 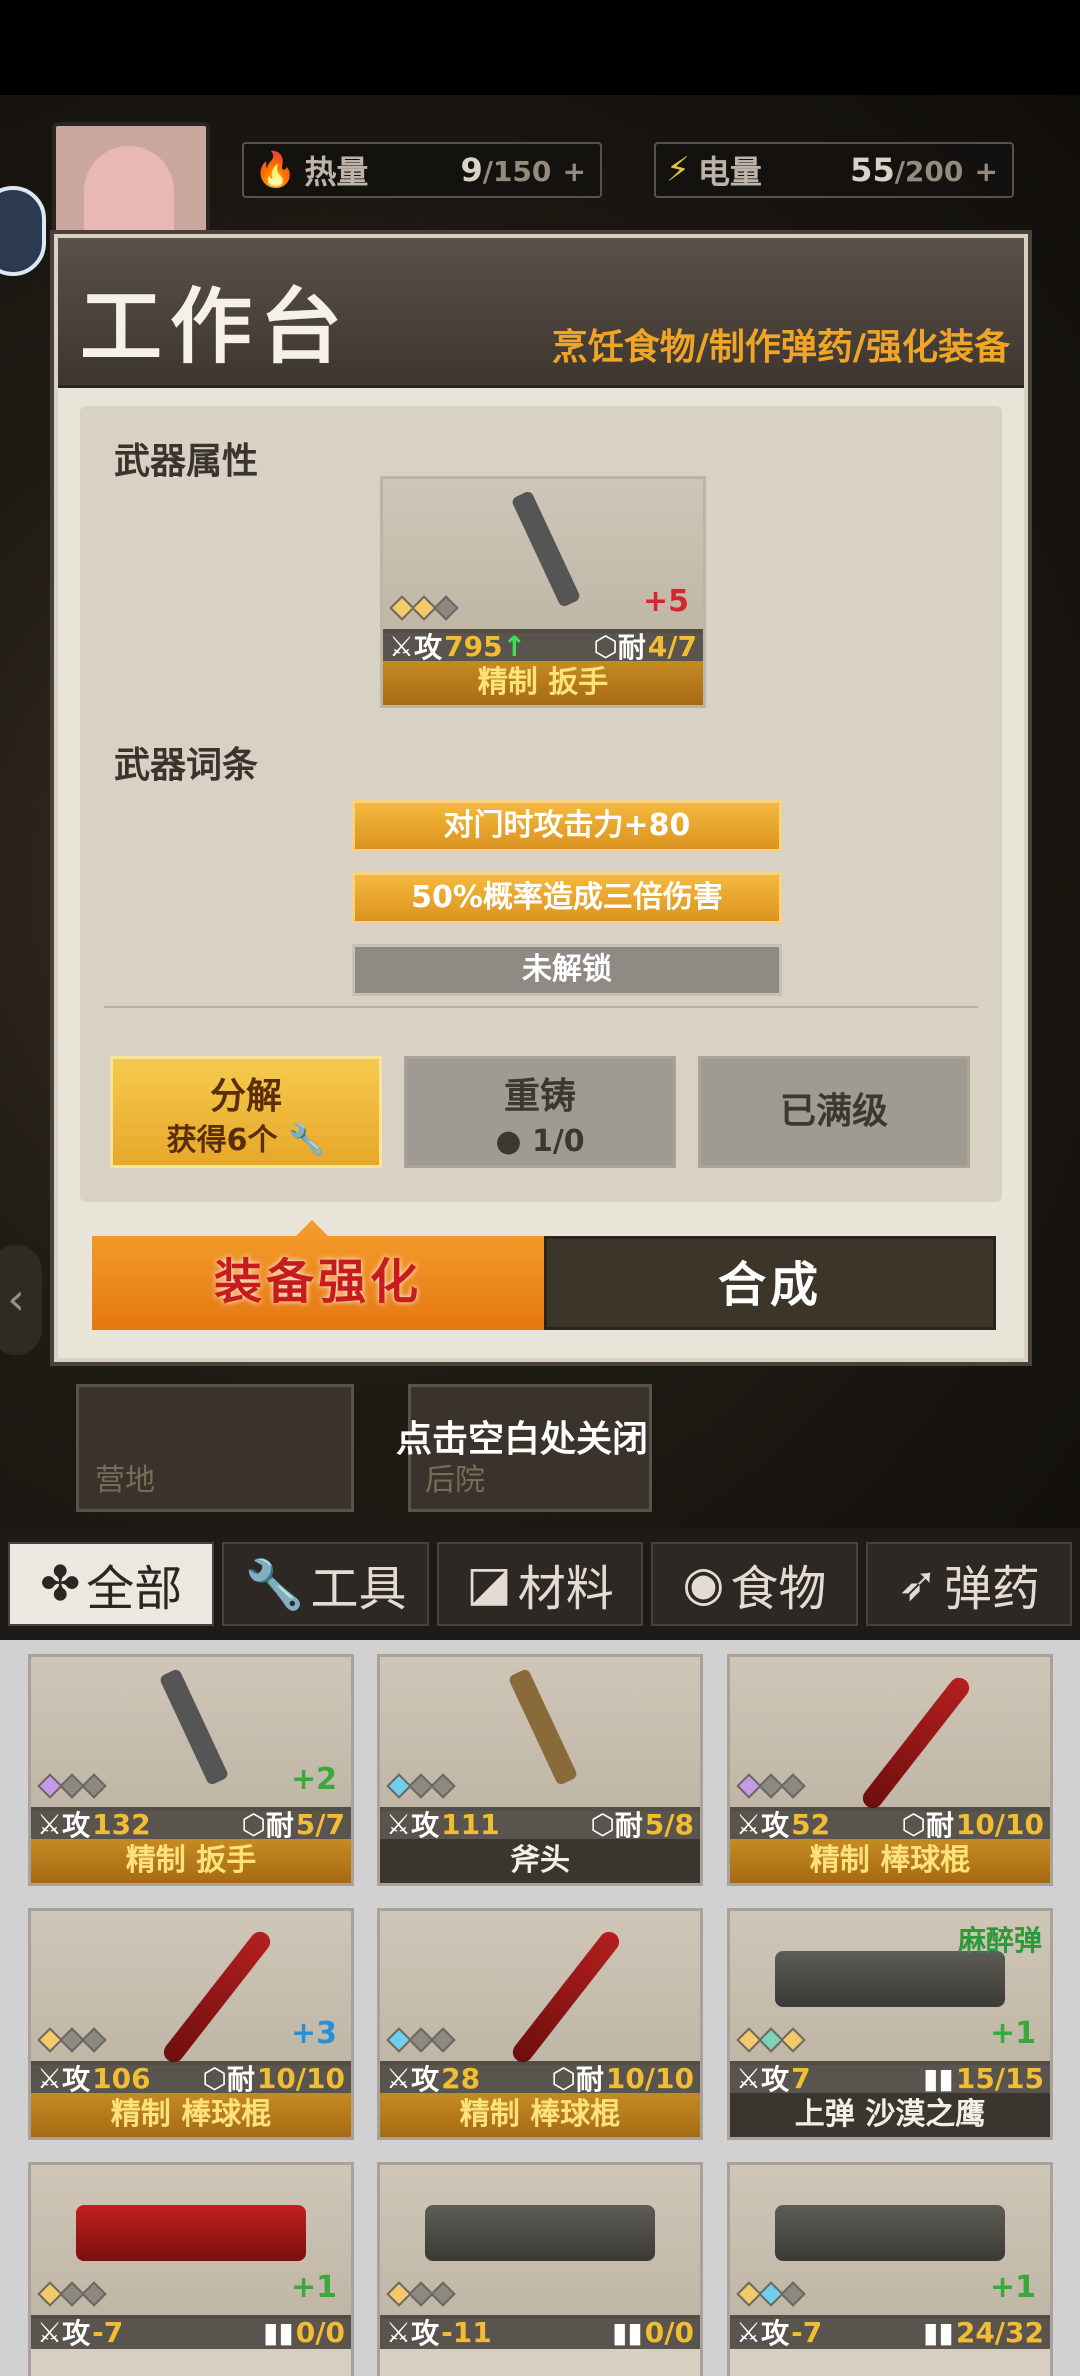 I want to click on weapon-affix-heading: 武器词条, so click(x=186, y=765).